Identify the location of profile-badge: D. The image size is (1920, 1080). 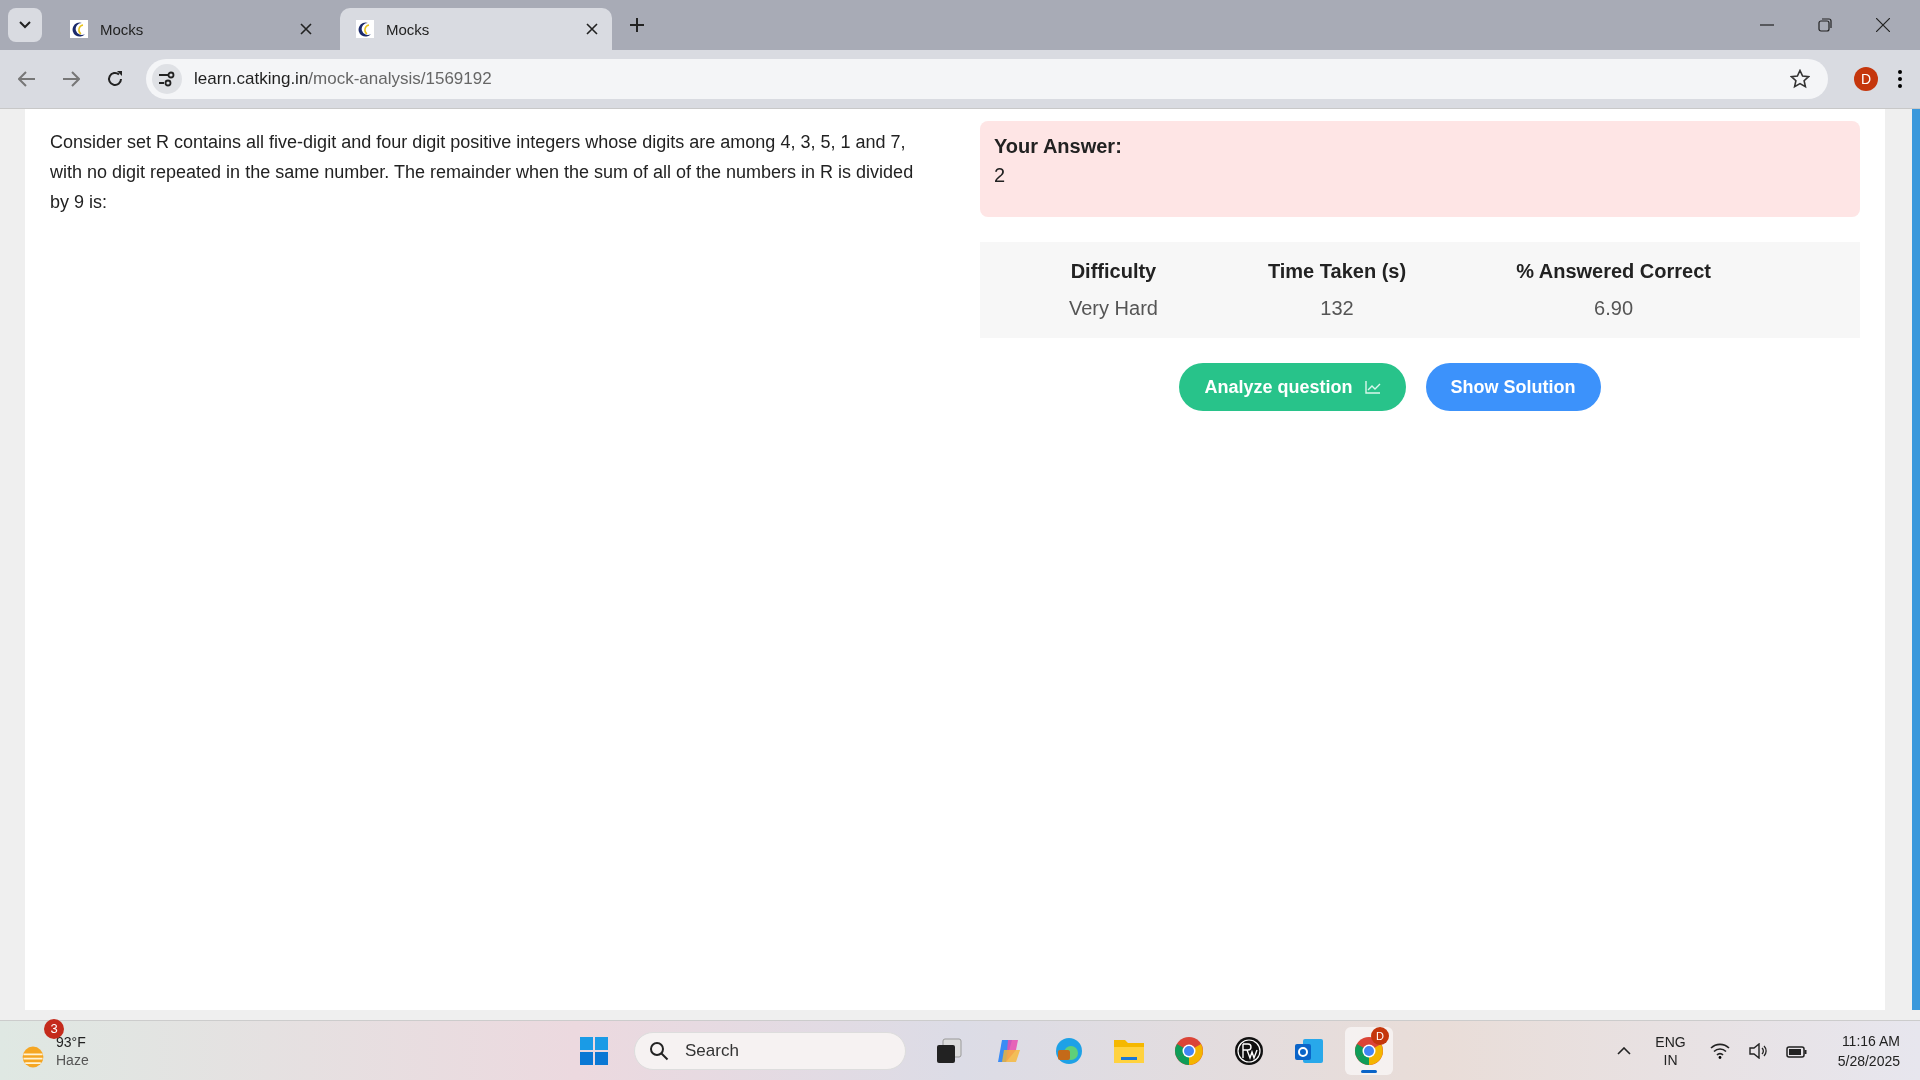
(1380, 1035).